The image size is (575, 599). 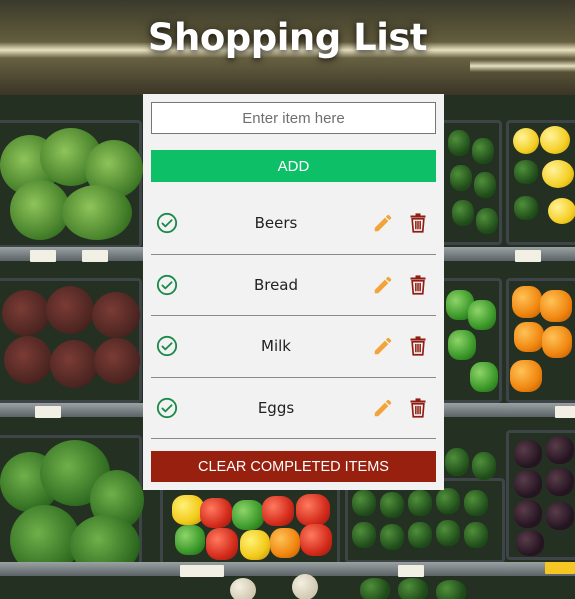 I want to click on item-input, so click(x=293, y=118).